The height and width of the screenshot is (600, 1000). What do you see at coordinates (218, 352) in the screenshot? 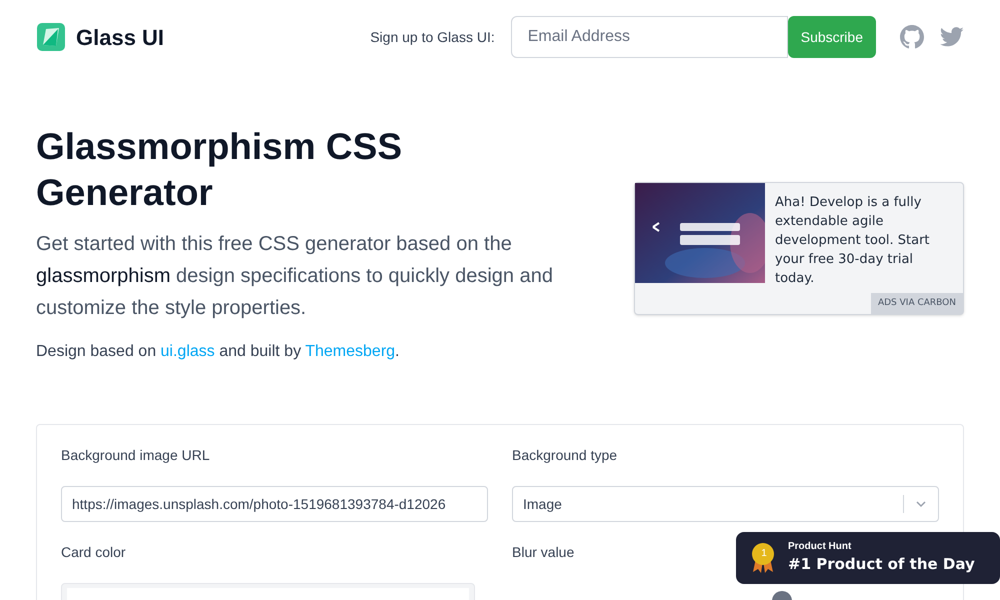
I see `credit-text: Design based on ui.glass and built by Themesberg.` at bounding box center [218, 352].